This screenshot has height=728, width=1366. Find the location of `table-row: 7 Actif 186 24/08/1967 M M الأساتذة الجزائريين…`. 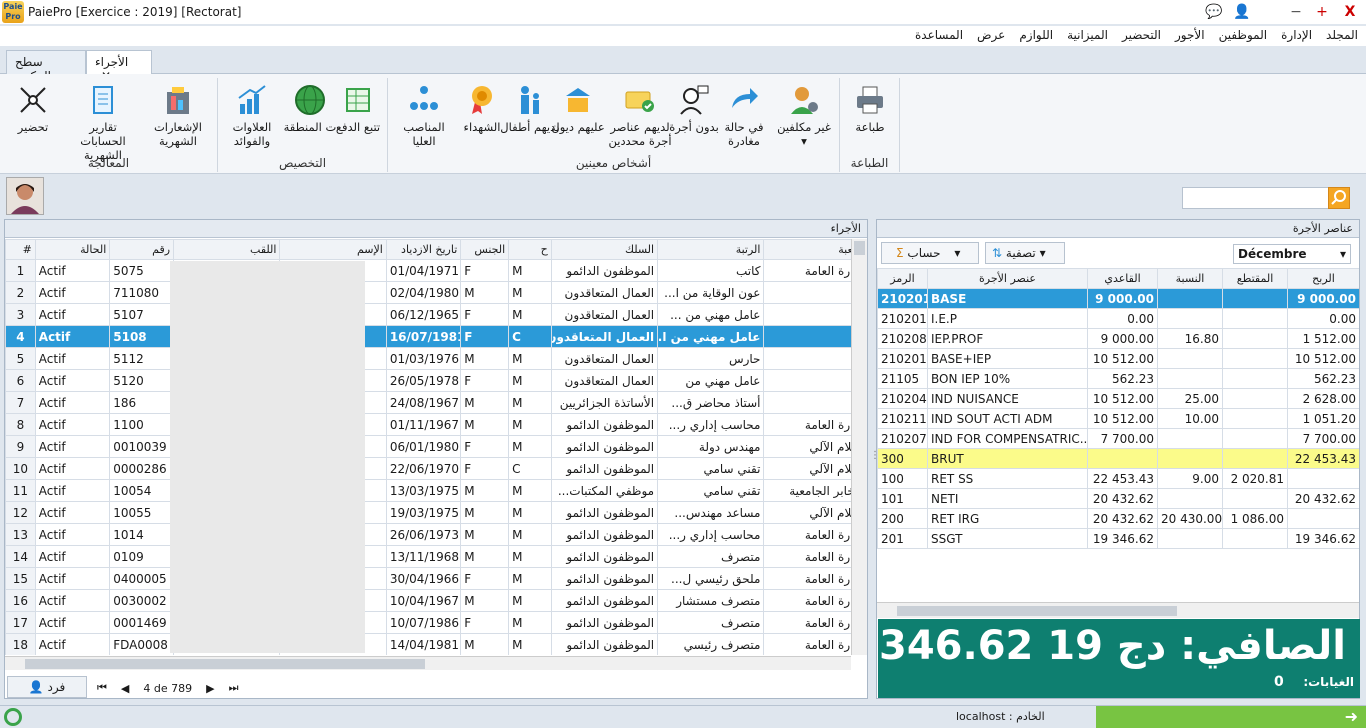

table-row: 7 Actif 186 24/08/1967 M M الأساتذة الجزائريين… is located at coordinates (428, 402).